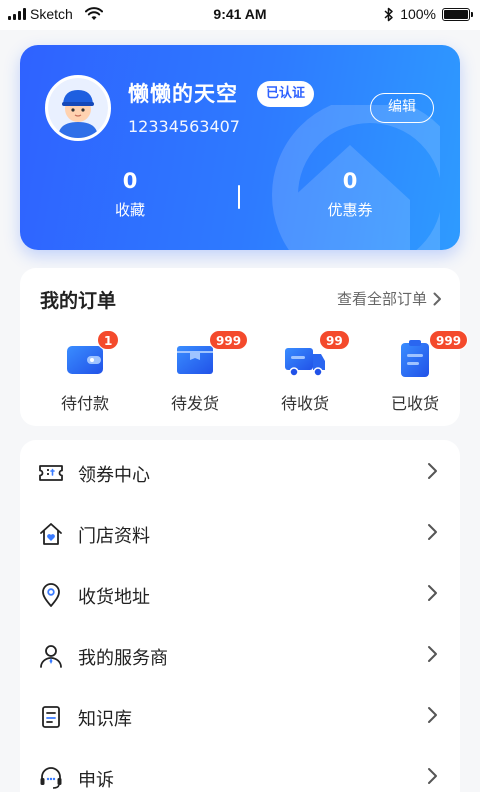  What do you see at coordinates (381, 299) in the screenshot?
I see `view-all-orders-label: 查看全部订单` at bounding box center [381, 299].